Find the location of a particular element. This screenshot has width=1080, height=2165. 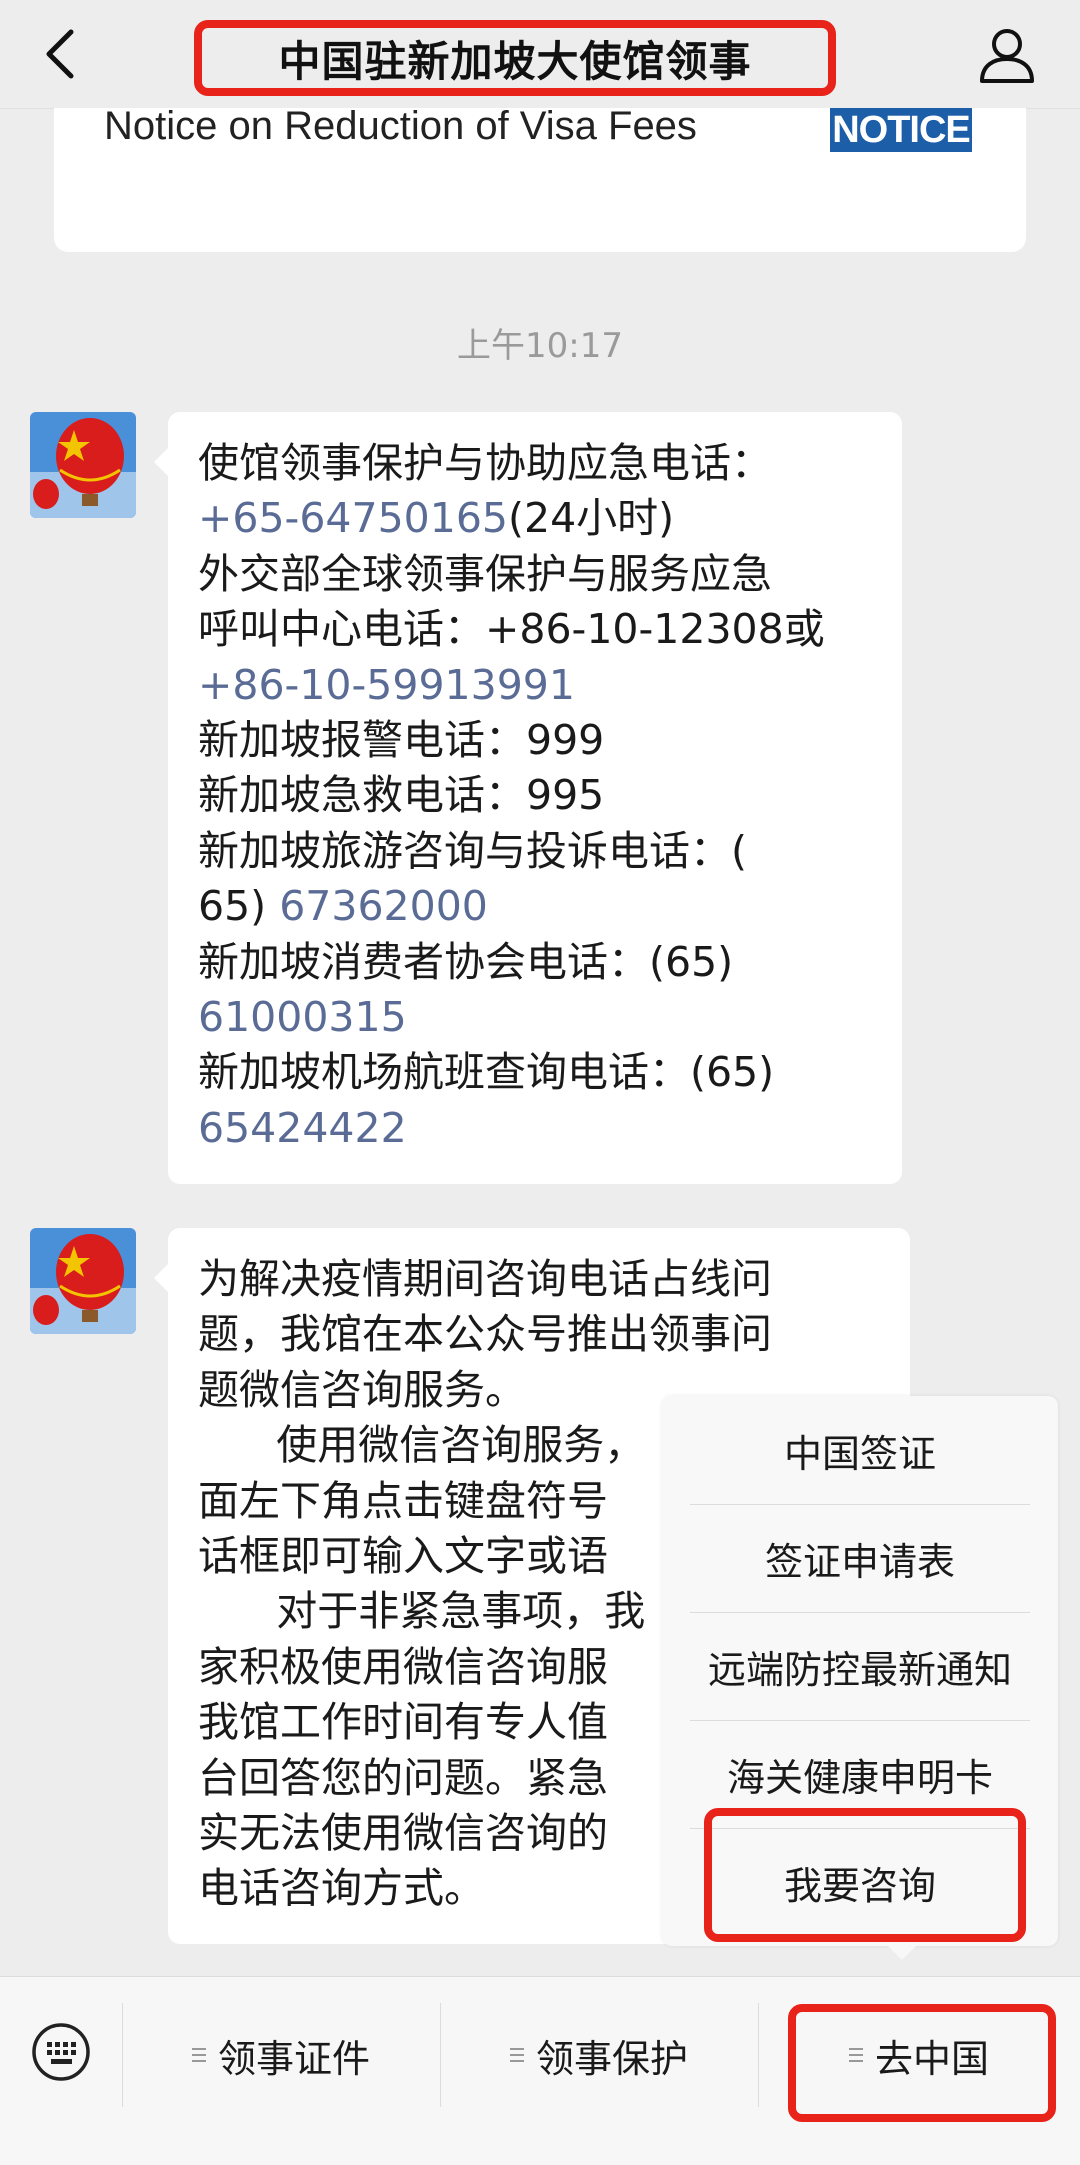

message-line: 65424422 is located at coordinates (511, 1128).